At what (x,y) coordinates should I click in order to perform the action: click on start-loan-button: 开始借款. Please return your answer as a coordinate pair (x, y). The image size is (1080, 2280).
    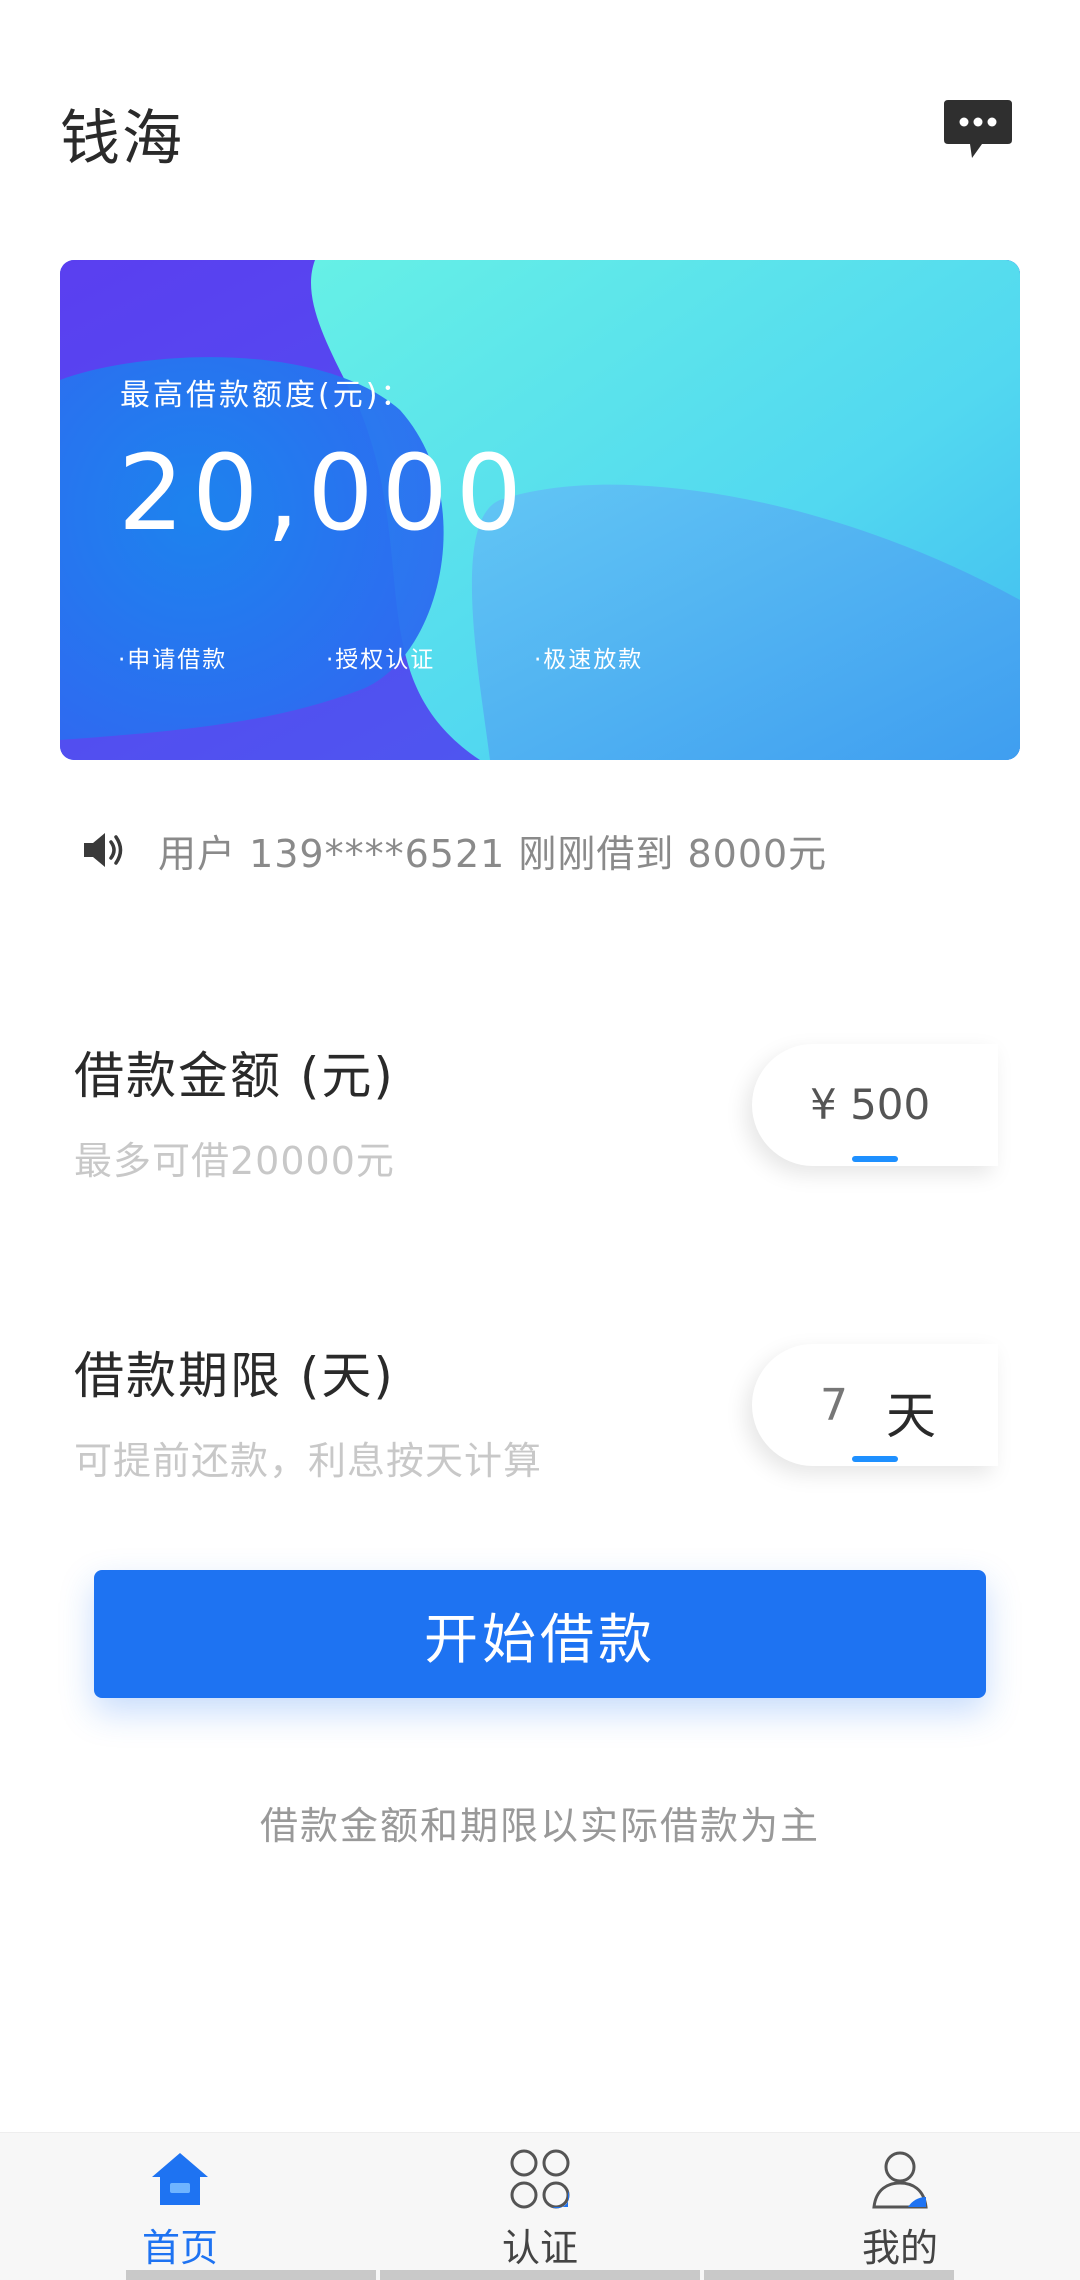
    Looking at the image, I should click on (540, 1634).